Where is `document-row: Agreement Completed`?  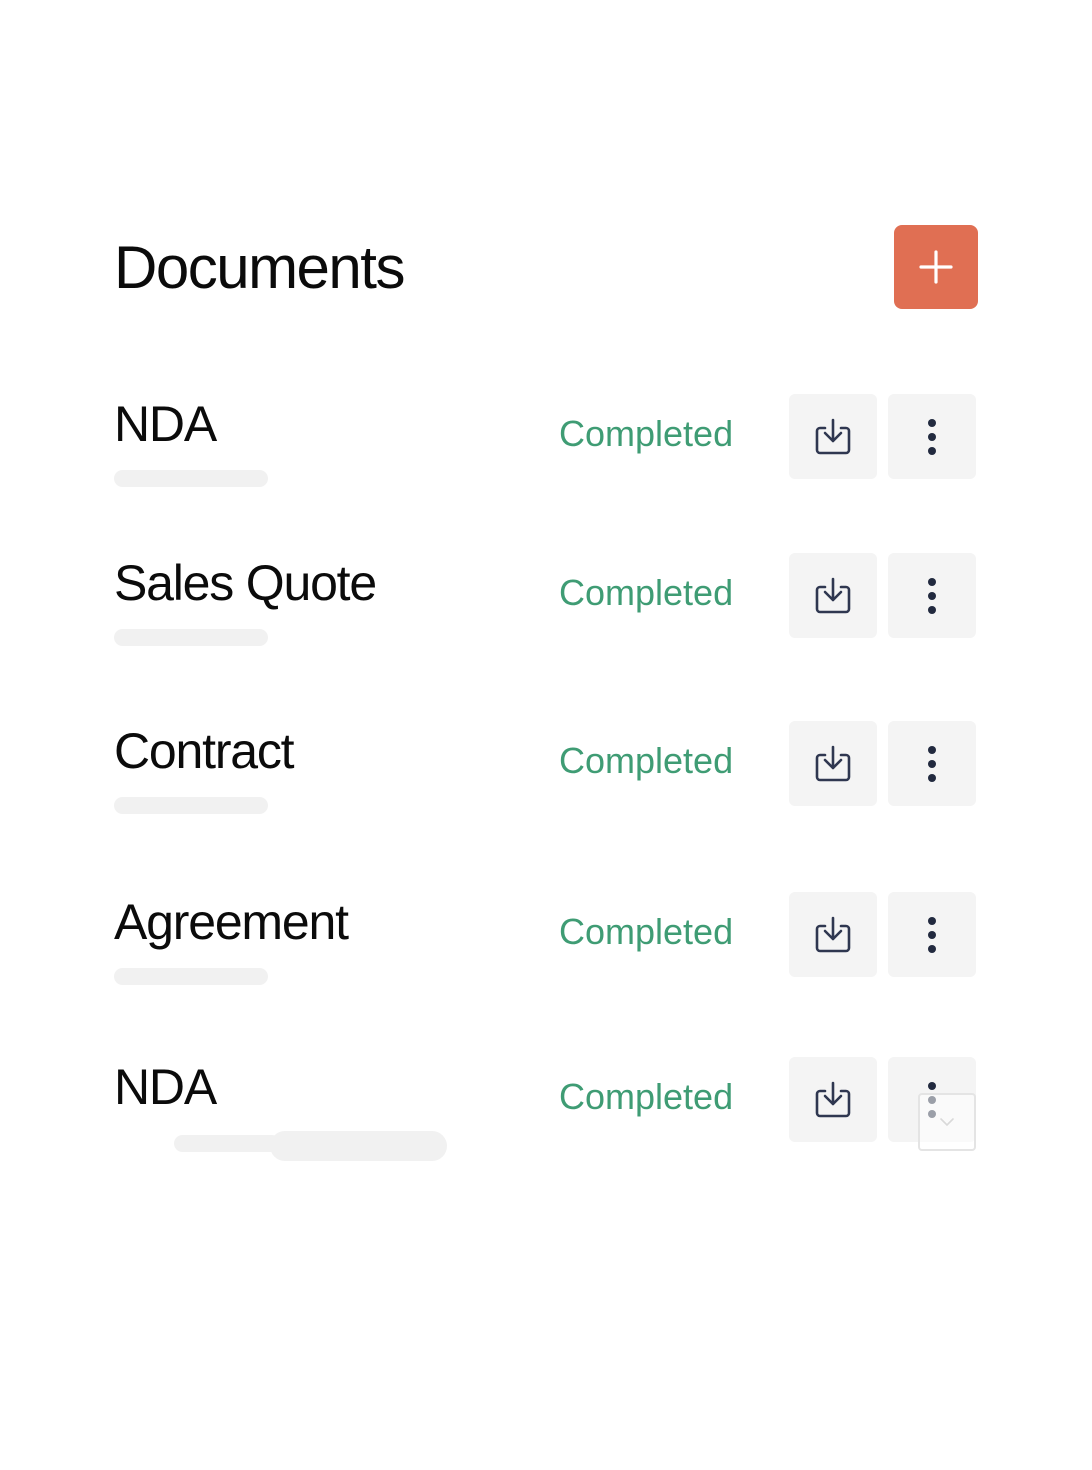
document-row: Agreement Completed is located at coordinates (546, 942).